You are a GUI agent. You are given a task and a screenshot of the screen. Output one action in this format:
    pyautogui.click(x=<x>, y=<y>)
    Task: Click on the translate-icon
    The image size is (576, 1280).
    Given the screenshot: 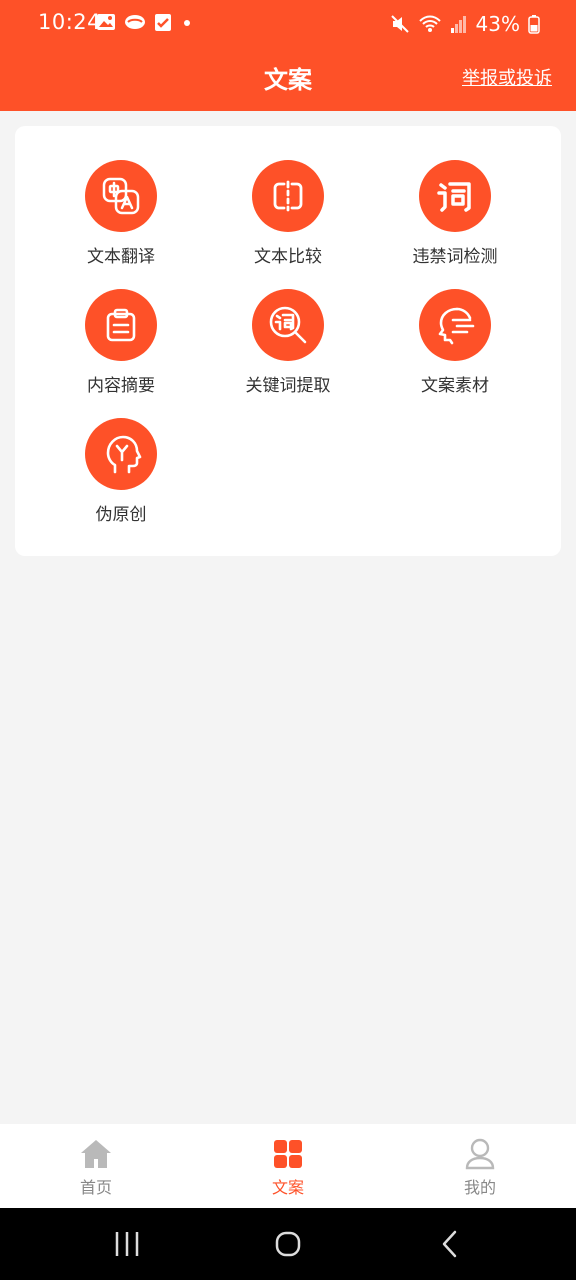 What is the action you would take?
    pyautogui.click(x=121, y=196)
    